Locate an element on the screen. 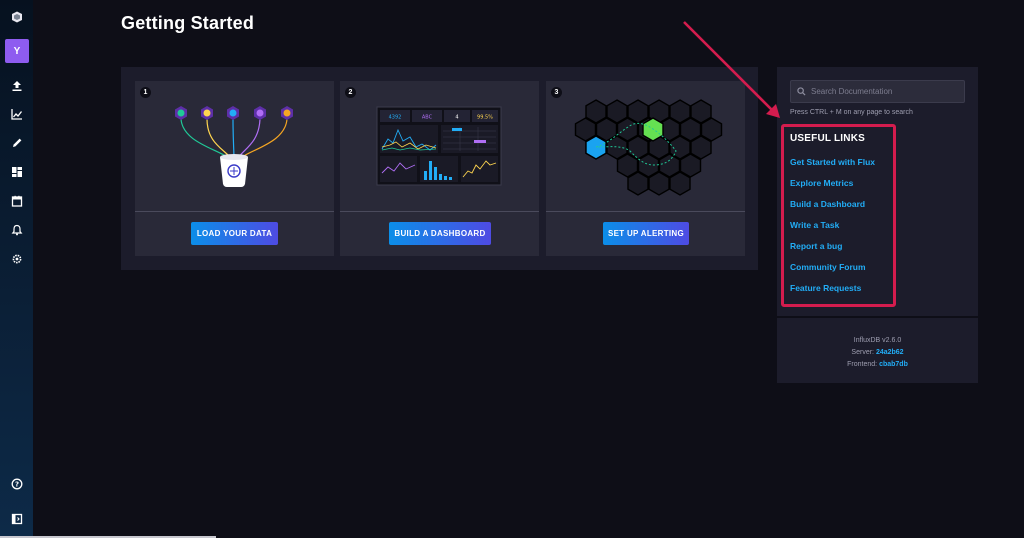  load-data-illustration is located at coordinates (234, 146).